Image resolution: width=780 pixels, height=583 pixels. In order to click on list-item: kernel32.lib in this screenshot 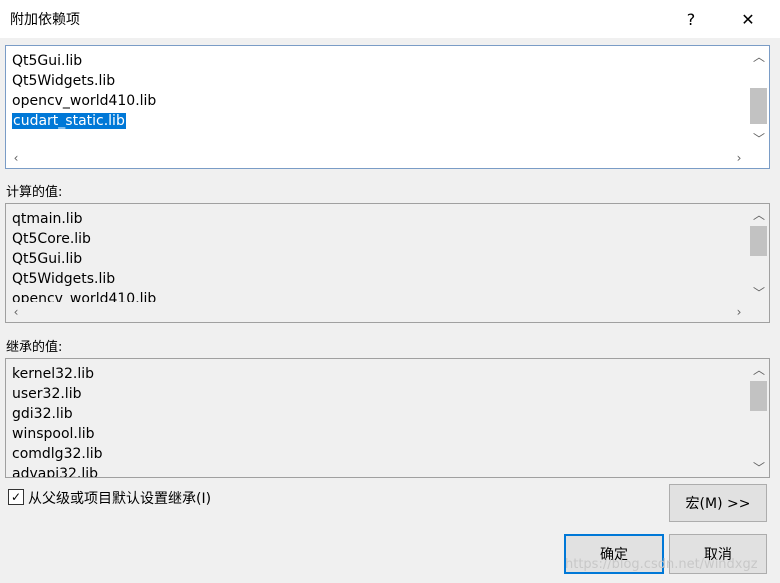, I will do `click(380, 374)`.